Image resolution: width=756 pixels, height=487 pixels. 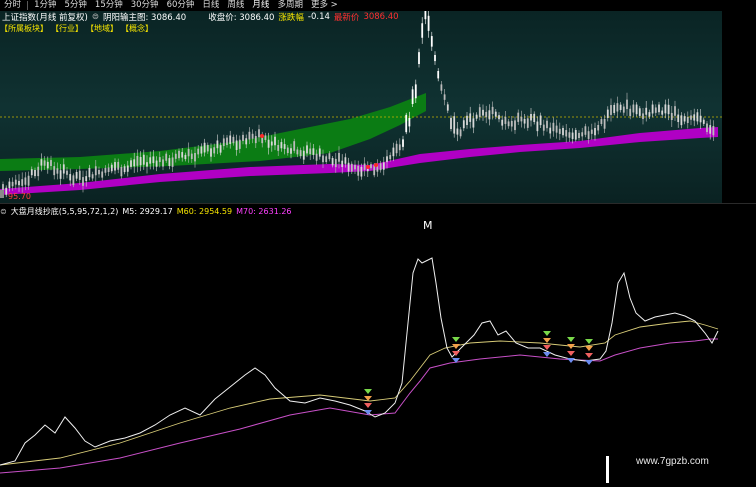 What do you see at coordinates (95, 17) in the screenshot?
I see `indicator-toggle-icon: ⊜` at bounding box center [95, 17].